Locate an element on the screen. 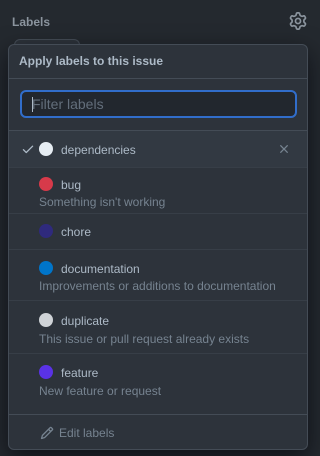  label-item-dependencies: dependencies is located at coordinates (158, 149).